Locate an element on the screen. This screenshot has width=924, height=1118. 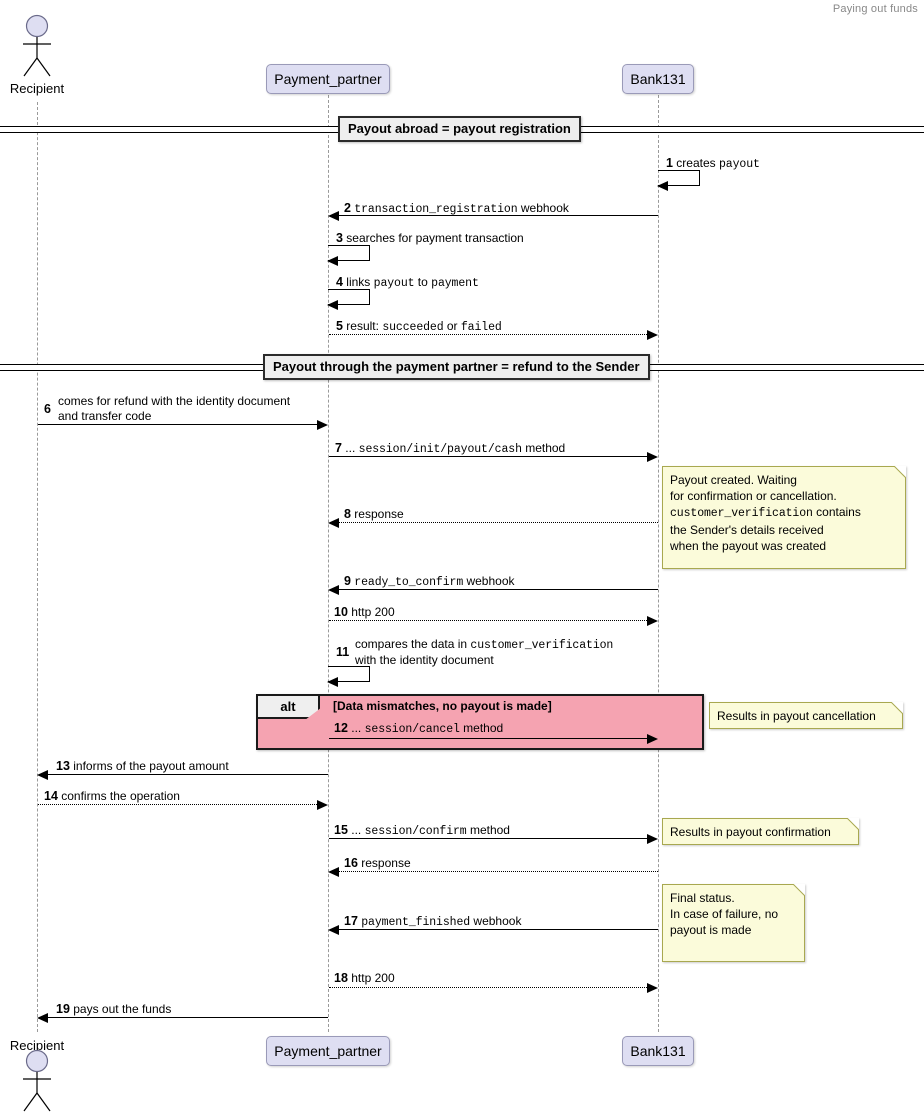
message-11-text-line2: with the identity document is located at coordinates (424, 660).